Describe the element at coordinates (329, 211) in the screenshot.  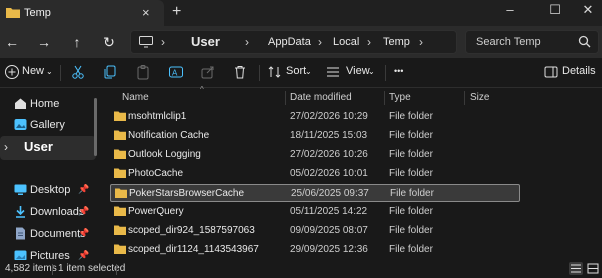
I see `file-date: 05/11/2025 14:22` at that location.